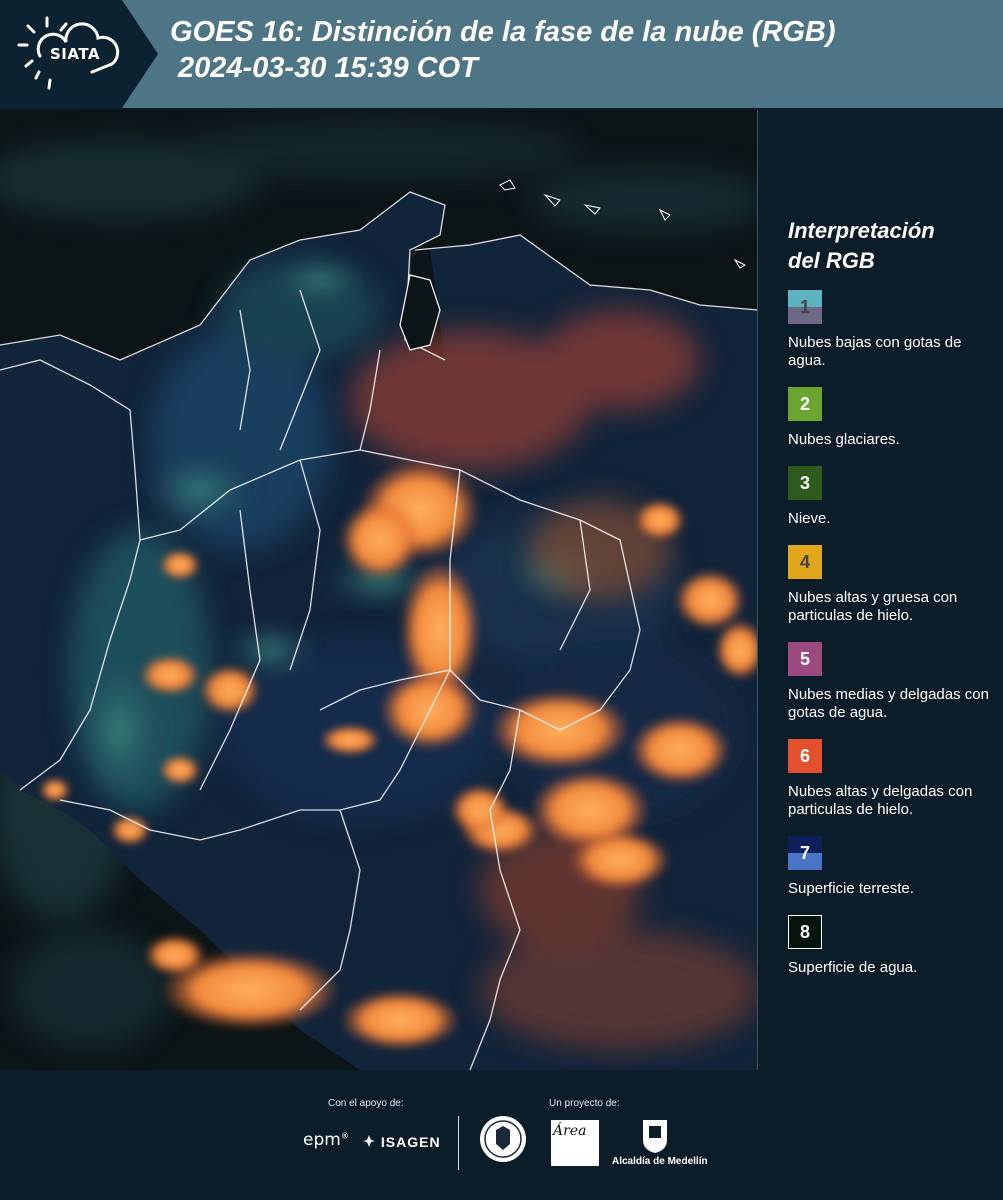 This screenshot has width=1003, height=1200. I want to click on legend-label: Superficie terreste., so click(851, 888).